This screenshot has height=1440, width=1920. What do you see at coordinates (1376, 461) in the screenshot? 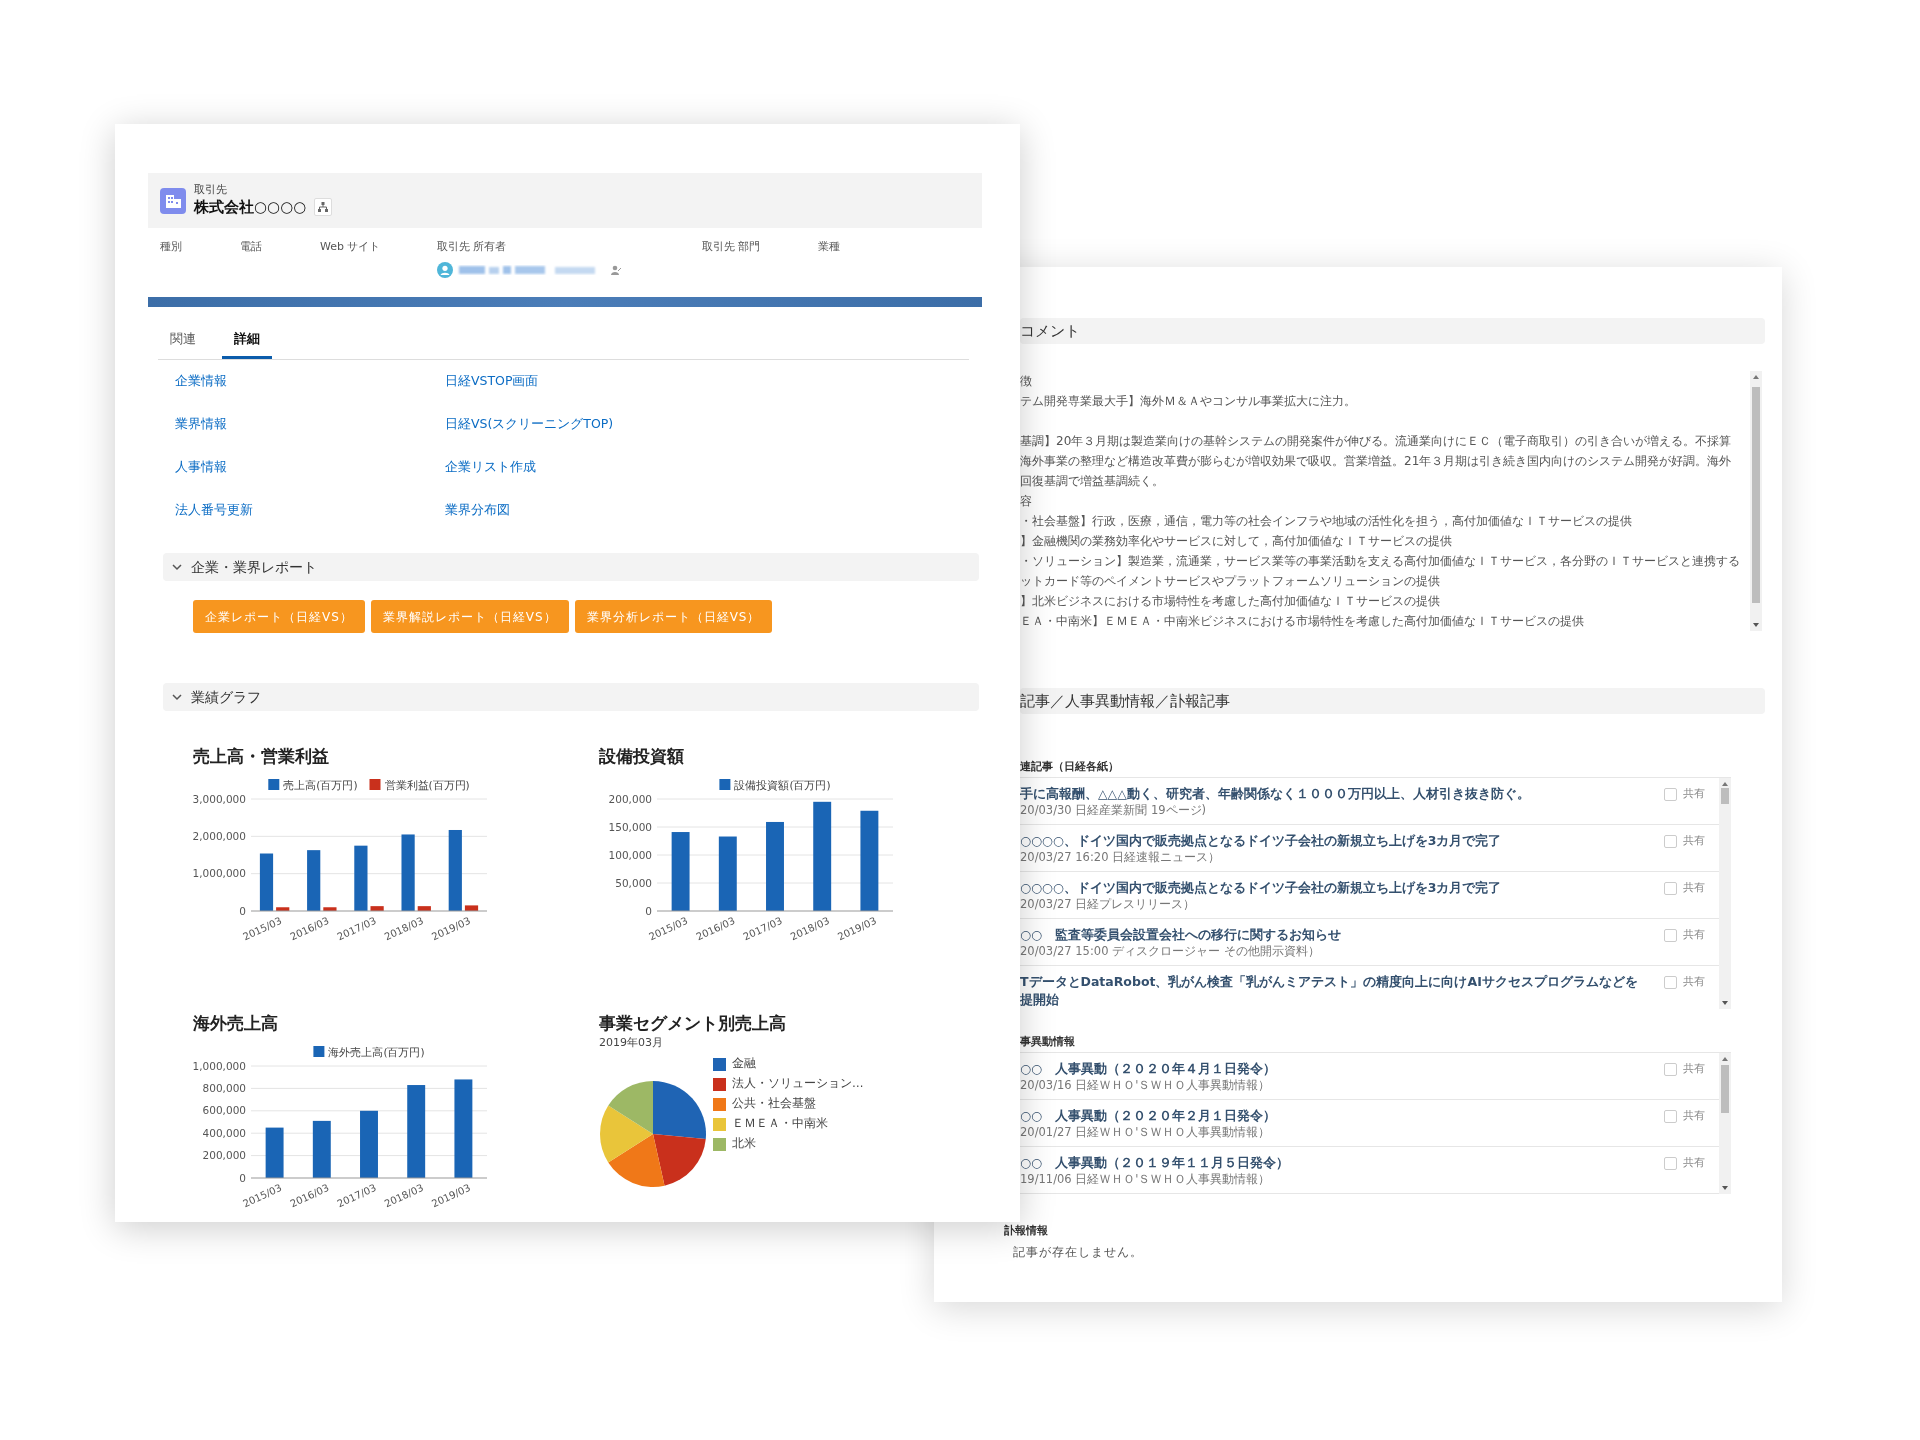
I see `comment-line: 海外事業の整理など構造改革費が膨らむが増収効果で吸収。営業増益。21年３月期は引き続き国内向けのシステム開発が好調。海外` at bounding box center [1376, 461].